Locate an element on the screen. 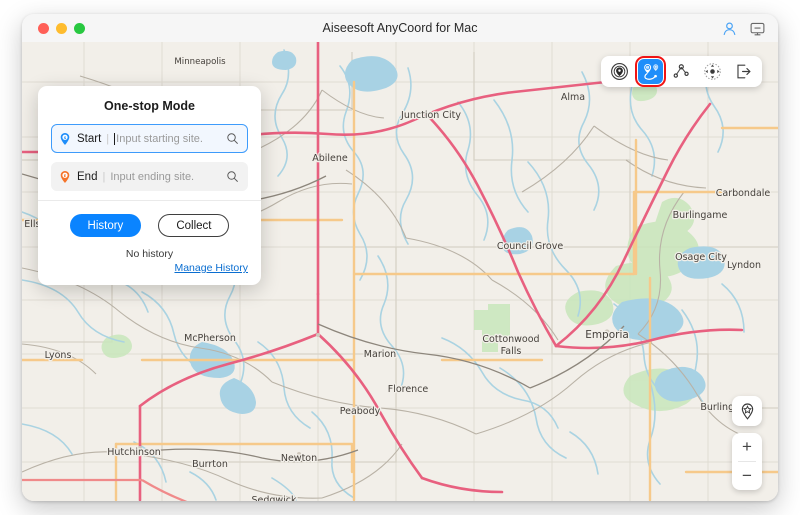 Image resolution: width=800 pixels, height=515 pixels. mode-toolbar: S is located at coordinates (681, 71).